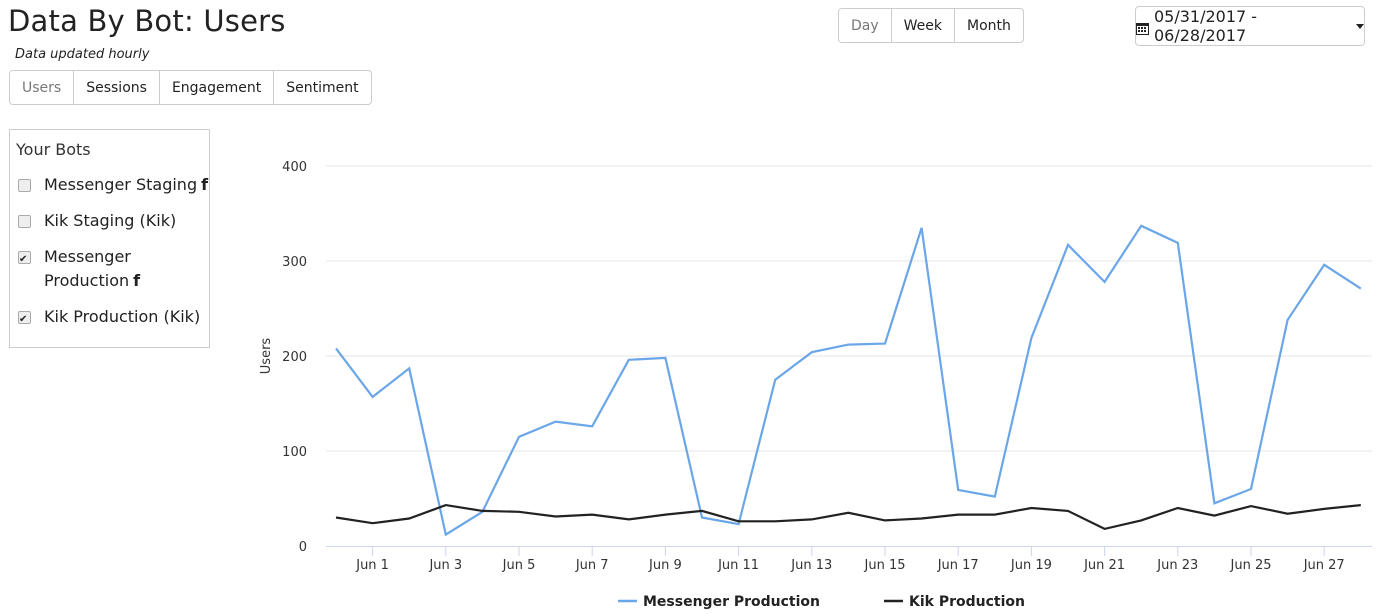 The width and height of the screenshot is (1400, 614). I want to click on x-tick-label: Jun 5, so click(519, 565).